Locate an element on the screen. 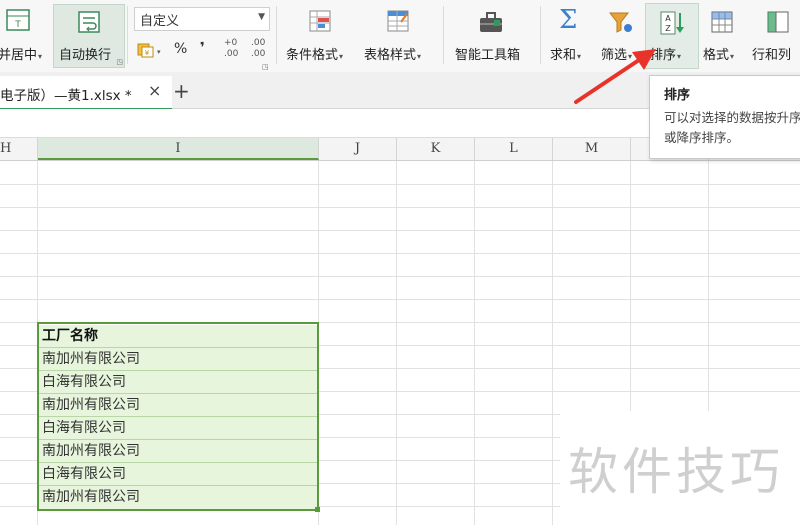 The height and width of the screenshot is (525, 800). rows-columns-button: 行和列 is located at coordinates (771, 53).